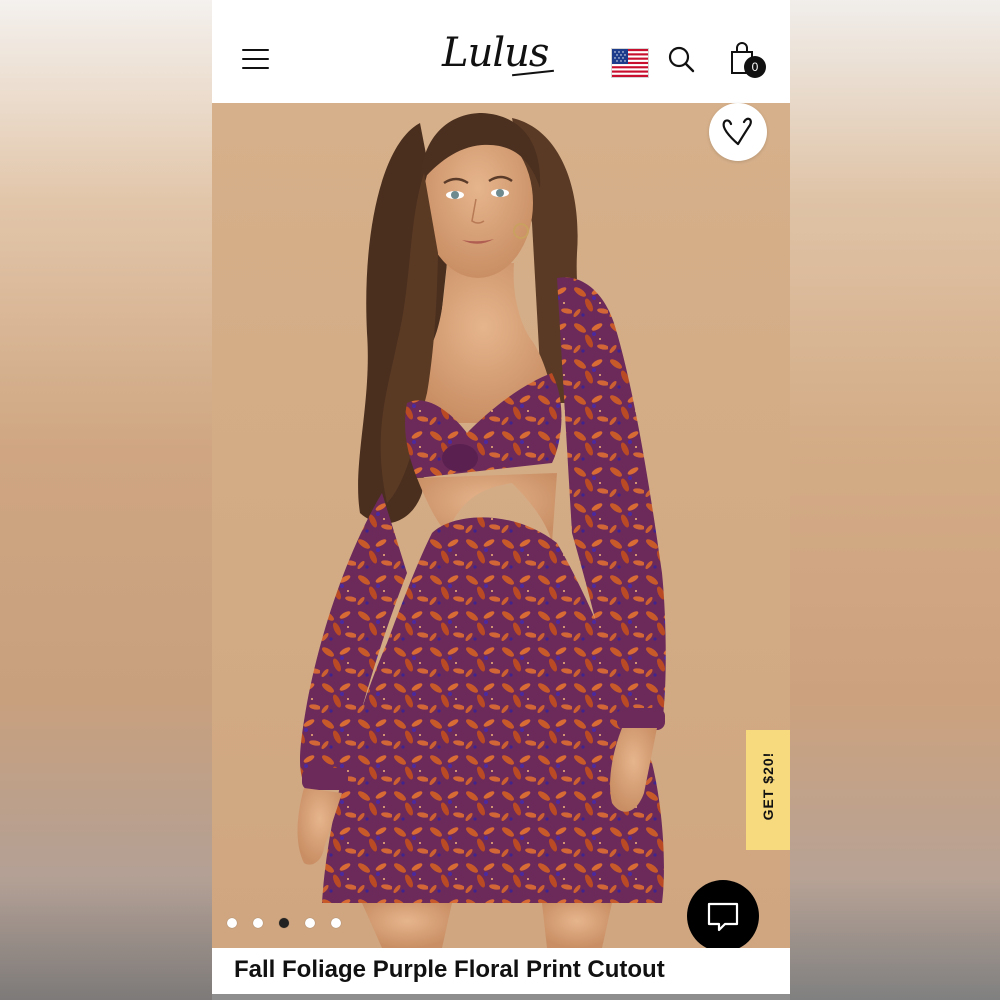 This screenshot has height=1000, width=1000. I want to click on carousel-dot-active, so click(284, 923).